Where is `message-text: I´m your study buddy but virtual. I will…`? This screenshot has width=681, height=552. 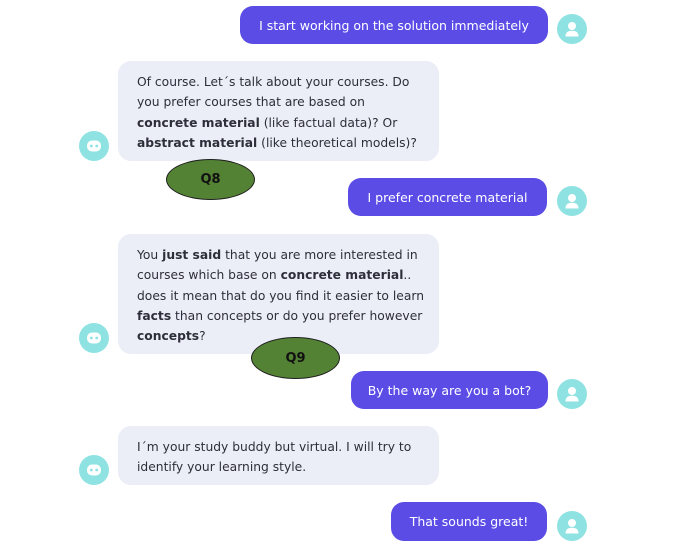
message-text: I´m your study buddy but virtual. I will… is located at coordinates (274, 457).